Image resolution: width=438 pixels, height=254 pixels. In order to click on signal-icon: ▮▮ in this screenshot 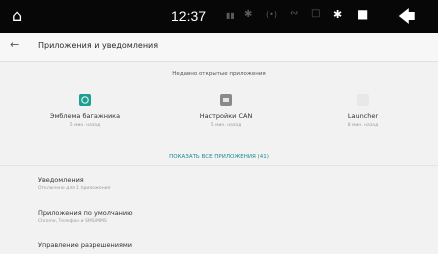, I will do `click(230, 15)`.